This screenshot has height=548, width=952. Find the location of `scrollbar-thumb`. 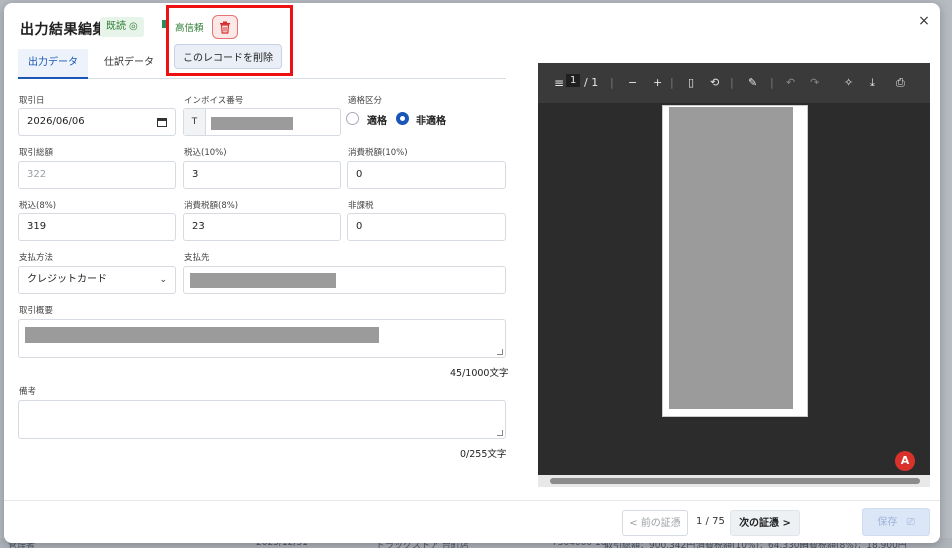

scrollbar-thumb is located at coordinates (735, 481).